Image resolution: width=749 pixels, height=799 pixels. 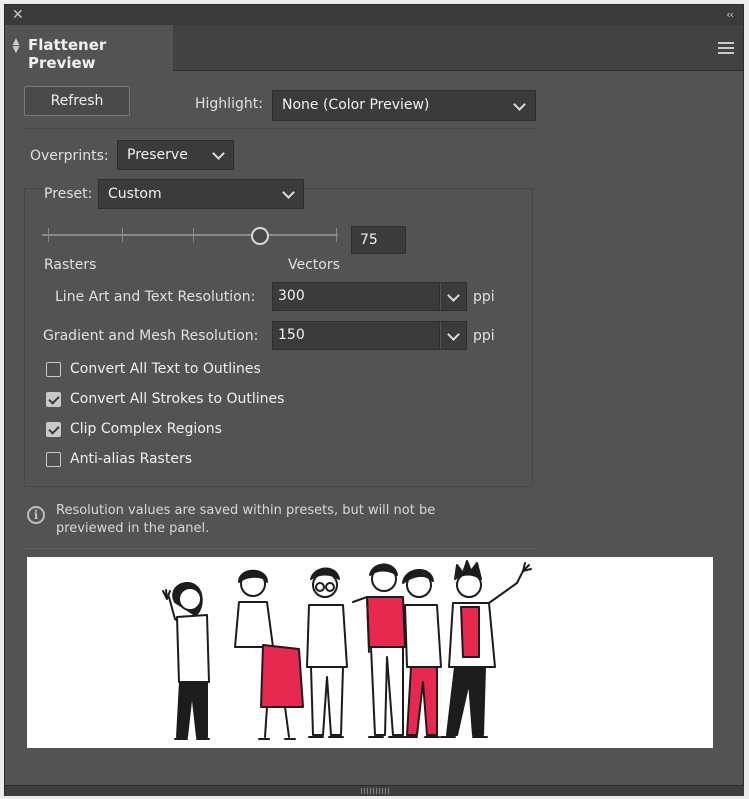 I want to click on overprints-value: Preserve, so click(x=157, y=155).